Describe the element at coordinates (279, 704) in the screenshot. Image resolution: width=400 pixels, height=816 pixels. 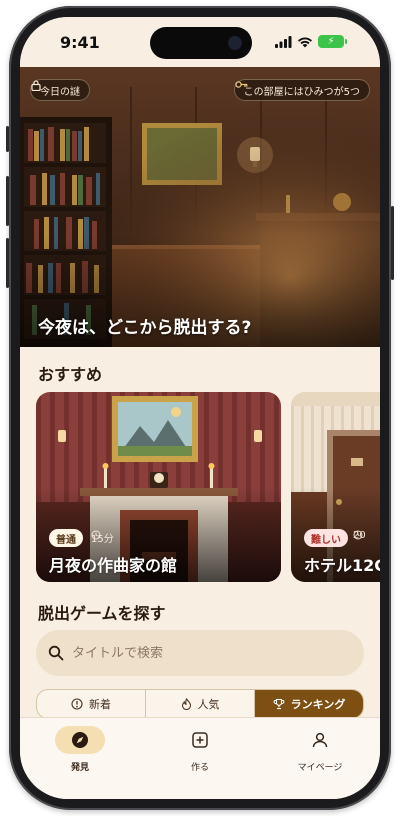
I see `trophy-icon` at that location.